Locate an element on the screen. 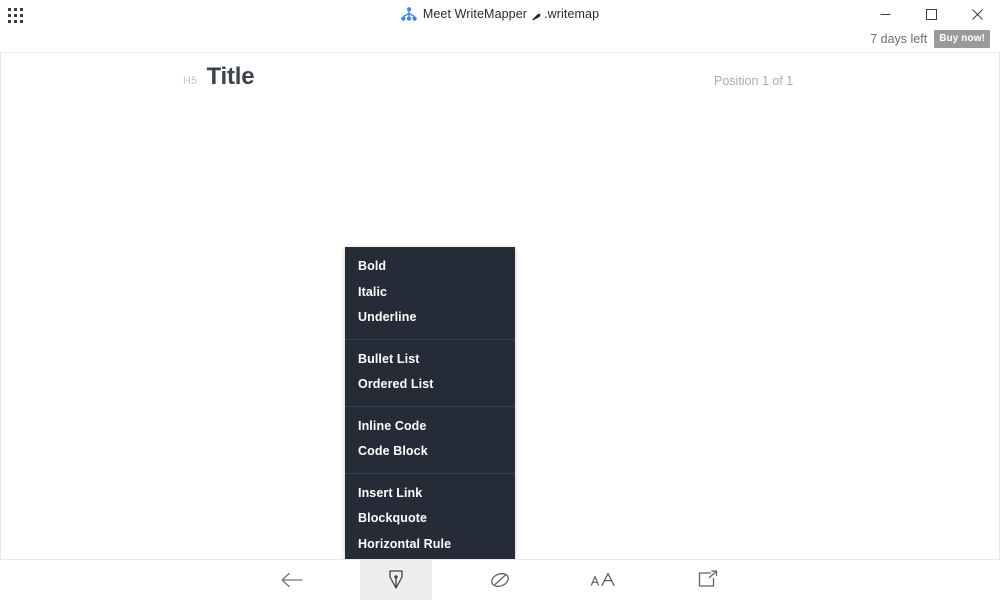  bottom-toolbar is located at coordinates (500, 580).